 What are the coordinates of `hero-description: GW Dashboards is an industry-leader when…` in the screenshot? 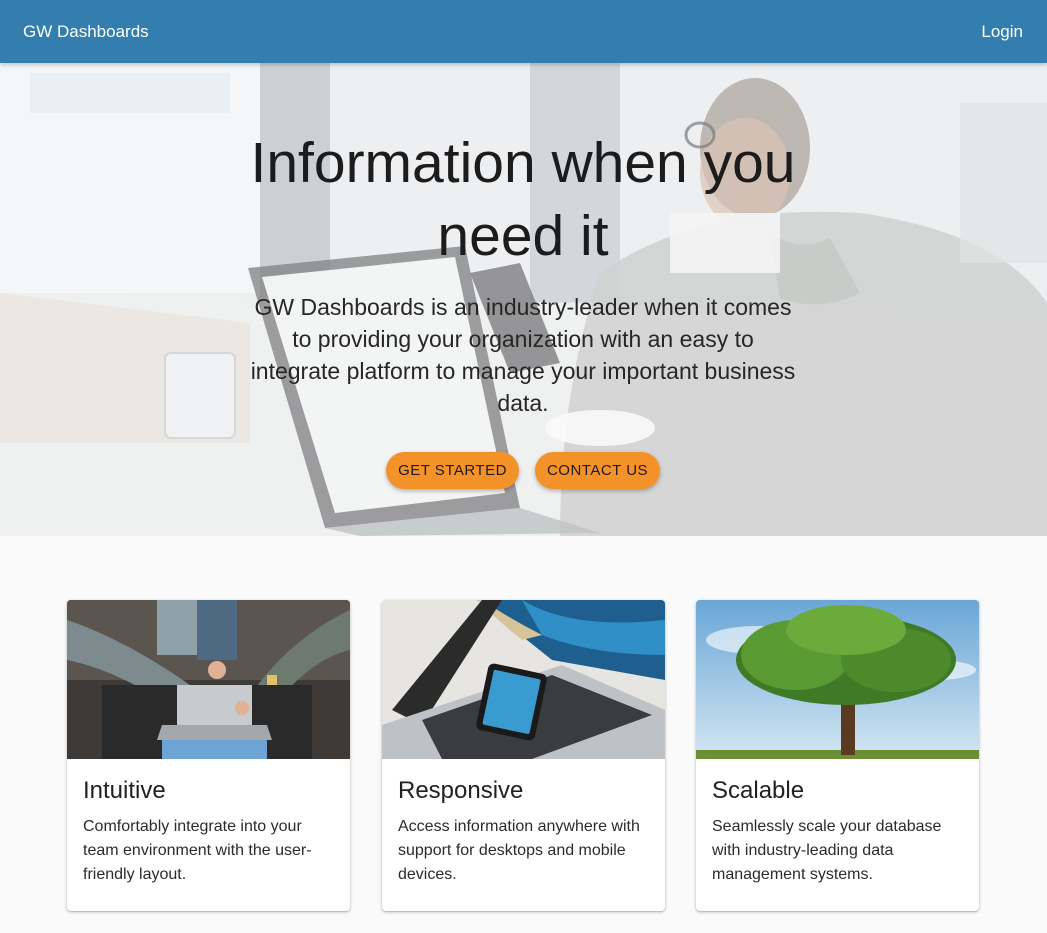 It's located at (523, 355).